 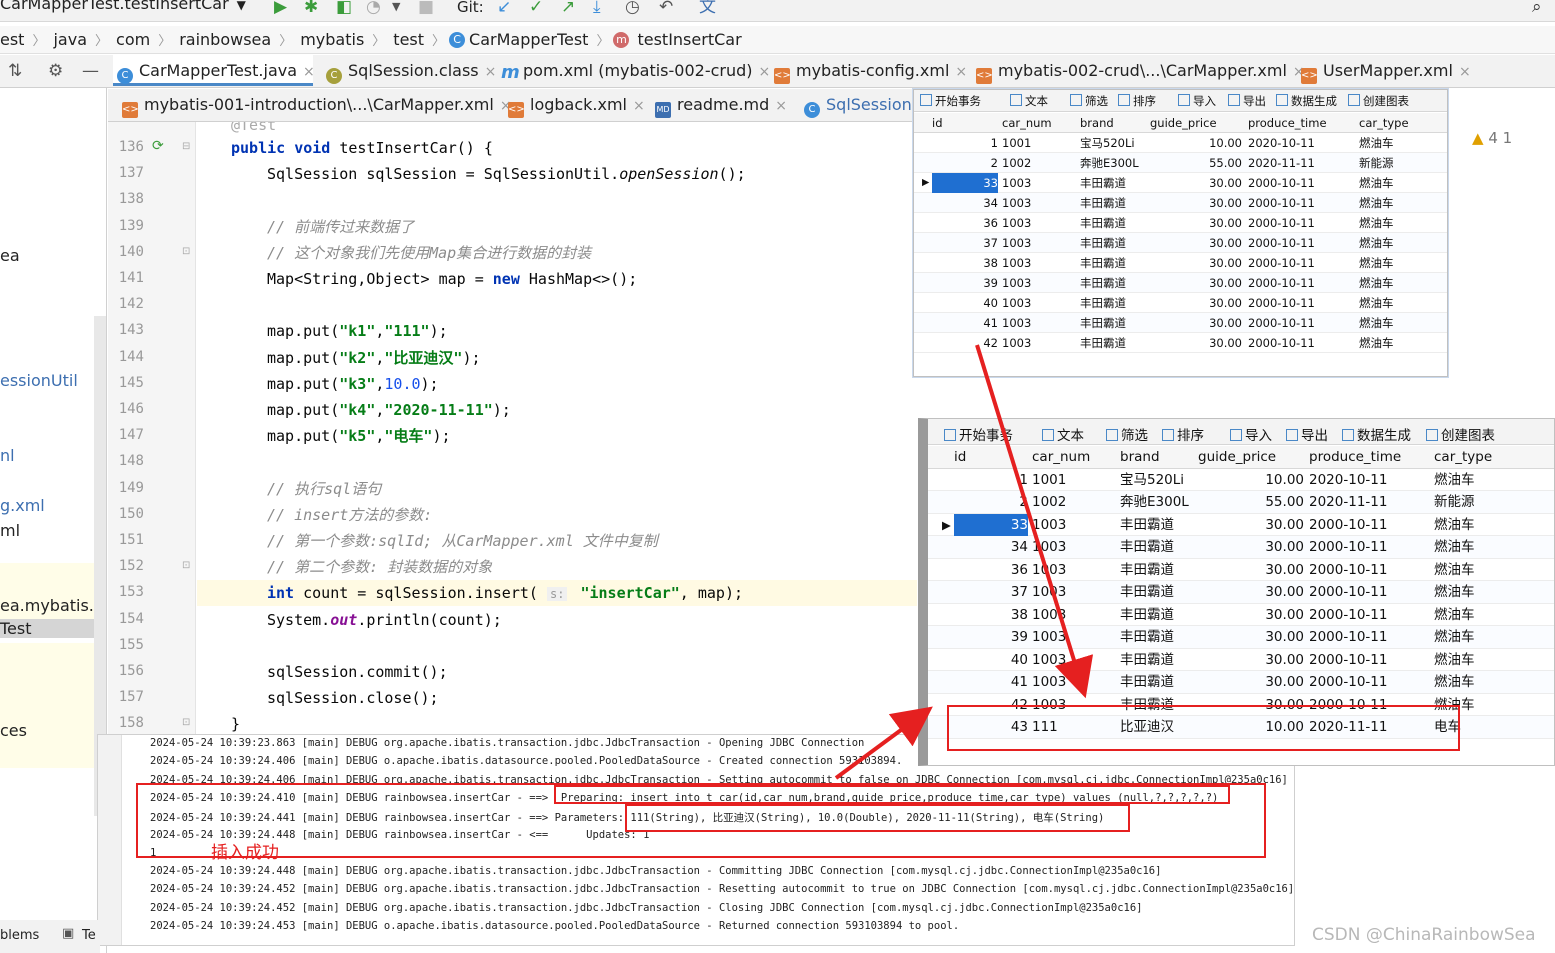 I want to click on db-cell-car-num: 1001, so click(x=1037, y=143).